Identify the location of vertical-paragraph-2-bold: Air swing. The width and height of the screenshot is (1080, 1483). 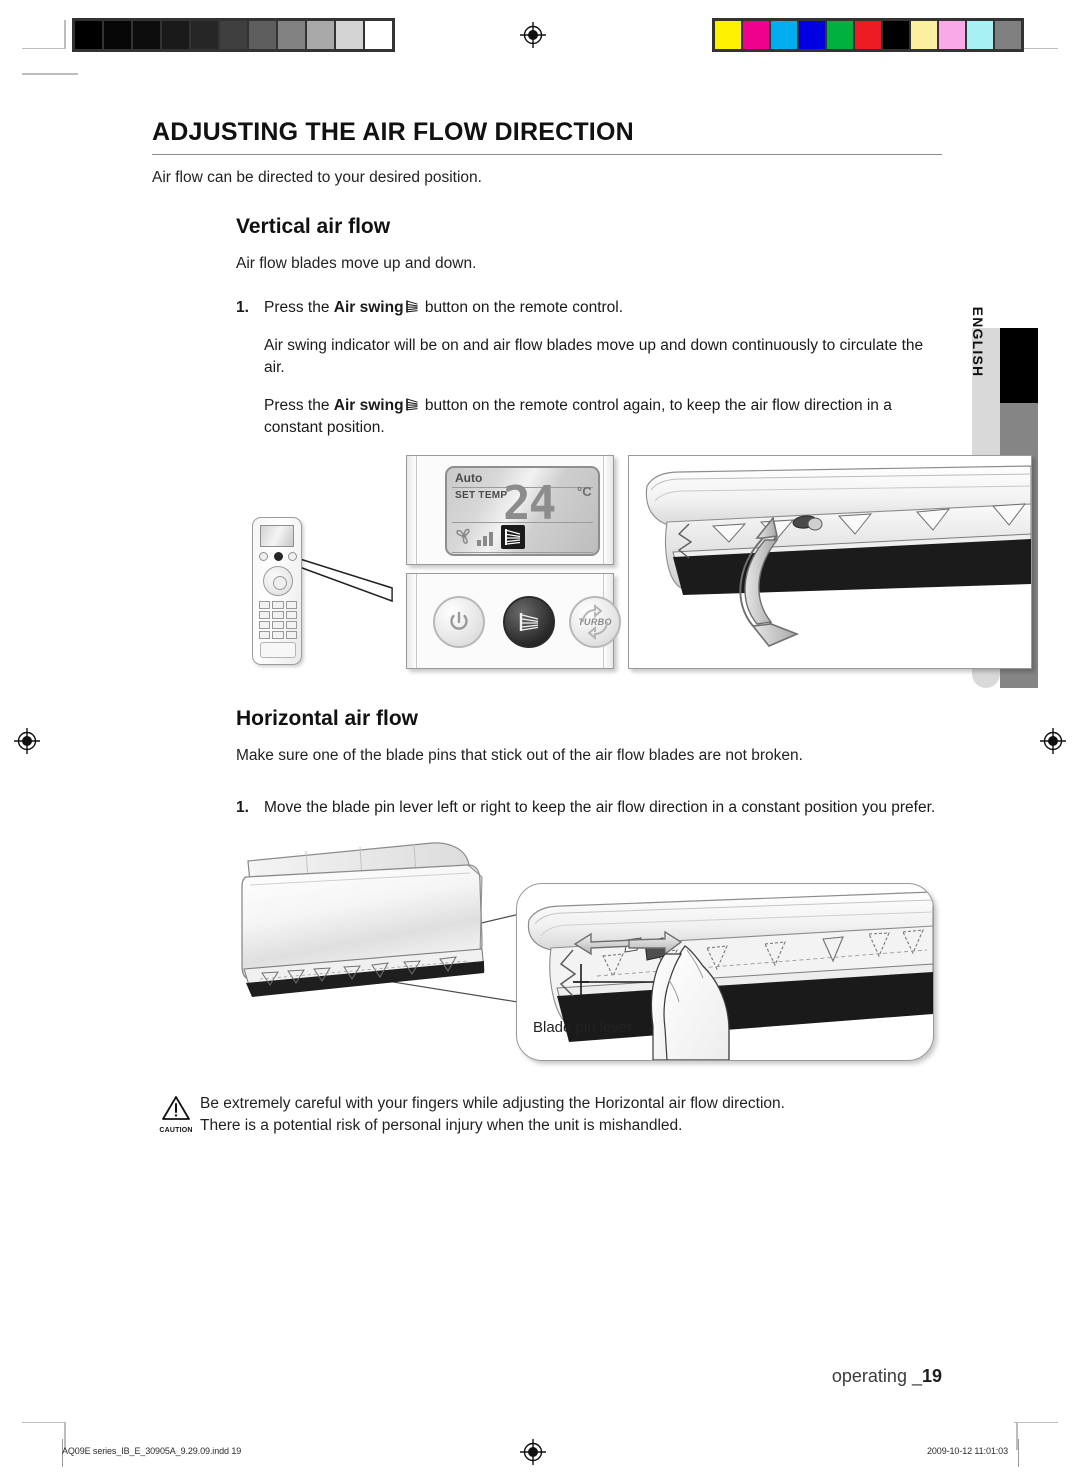
(368, 405).